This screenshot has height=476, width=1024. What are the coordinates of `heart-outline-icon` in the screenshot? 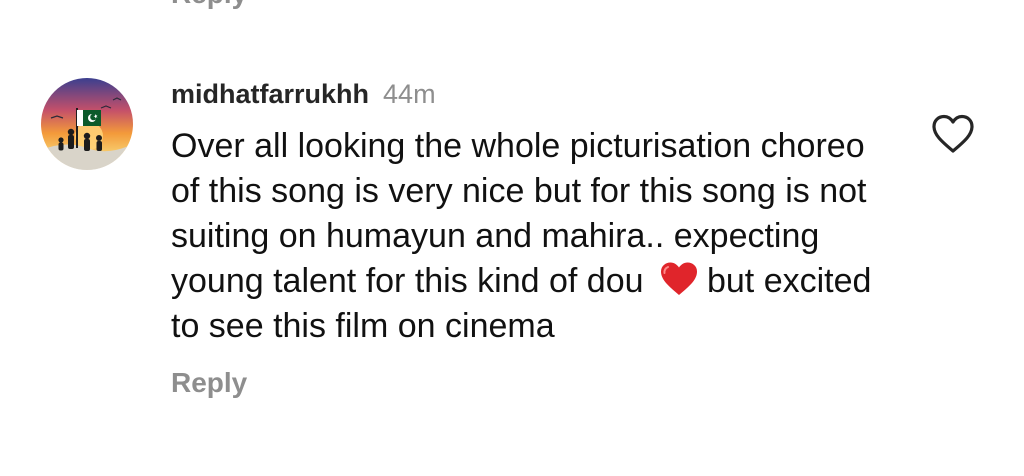 It's located at (953, 133).